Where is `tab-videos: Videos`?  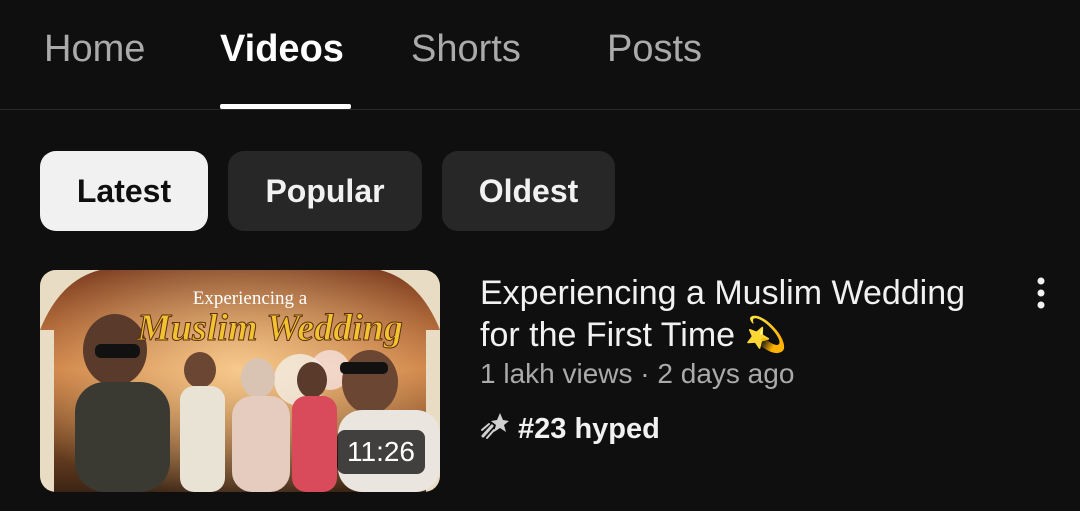 tab-videos: Videos is located at coordinates (282, 49).